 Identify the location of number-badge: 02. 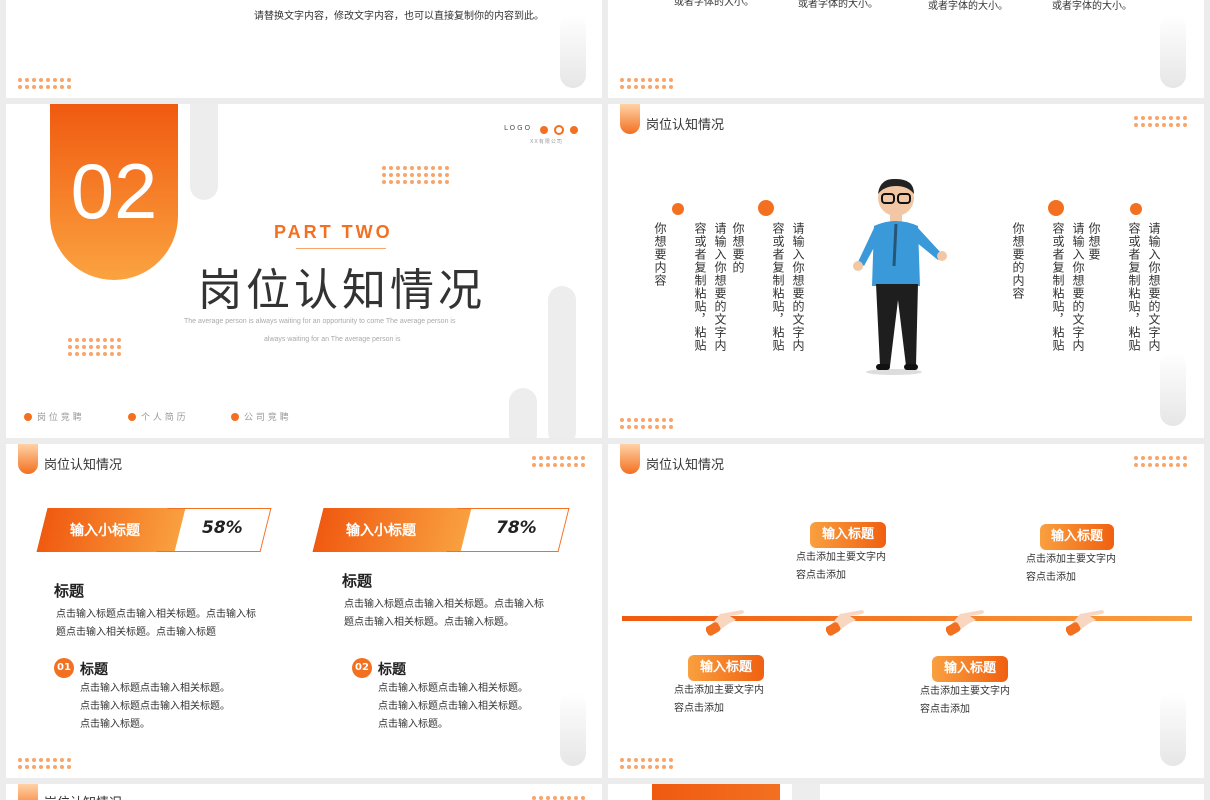
(114, 192).